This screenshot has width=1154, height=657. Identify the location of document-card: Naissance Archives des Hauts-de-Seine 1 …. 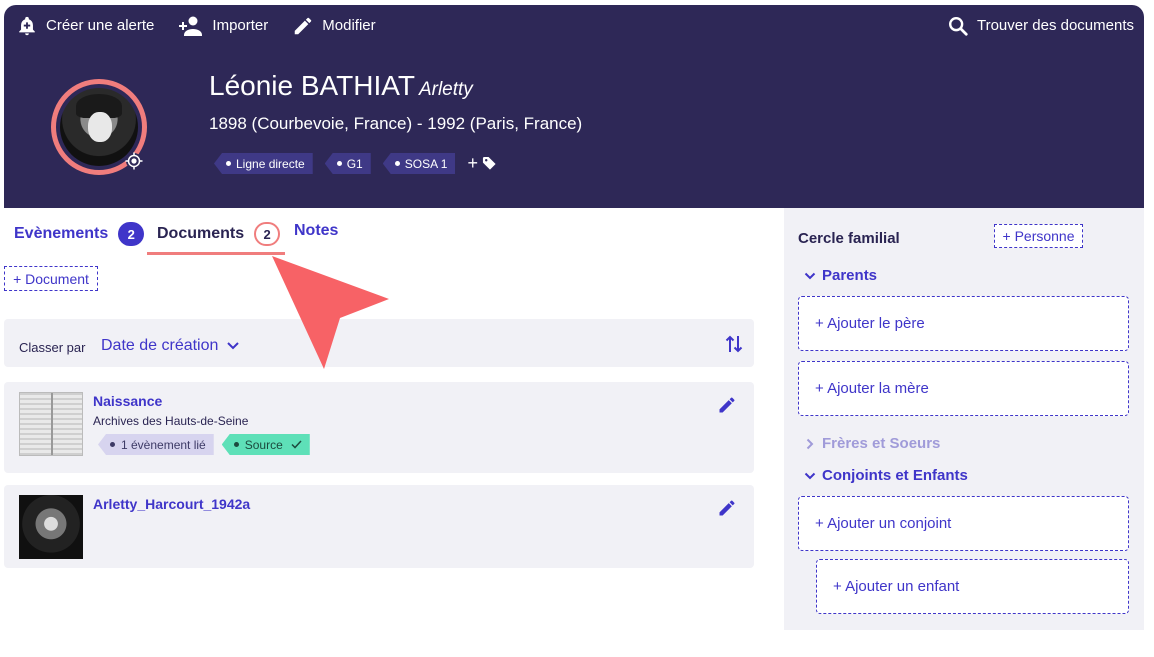
(379, 427).